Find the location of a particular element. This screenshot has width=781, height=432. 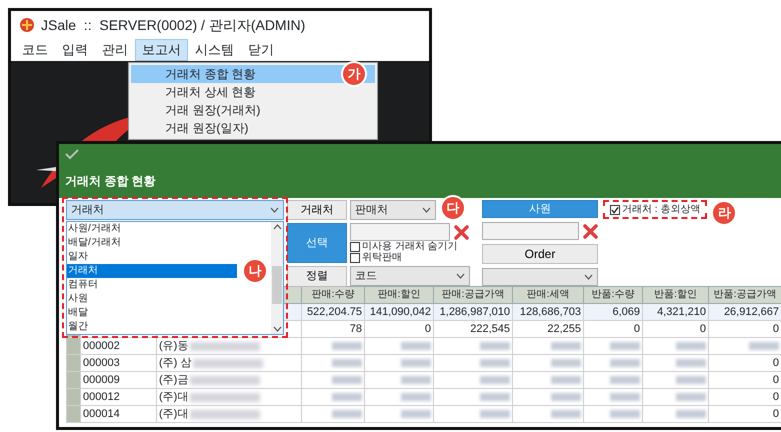

table-cell: 000002 is located at coordinates (118, 346).